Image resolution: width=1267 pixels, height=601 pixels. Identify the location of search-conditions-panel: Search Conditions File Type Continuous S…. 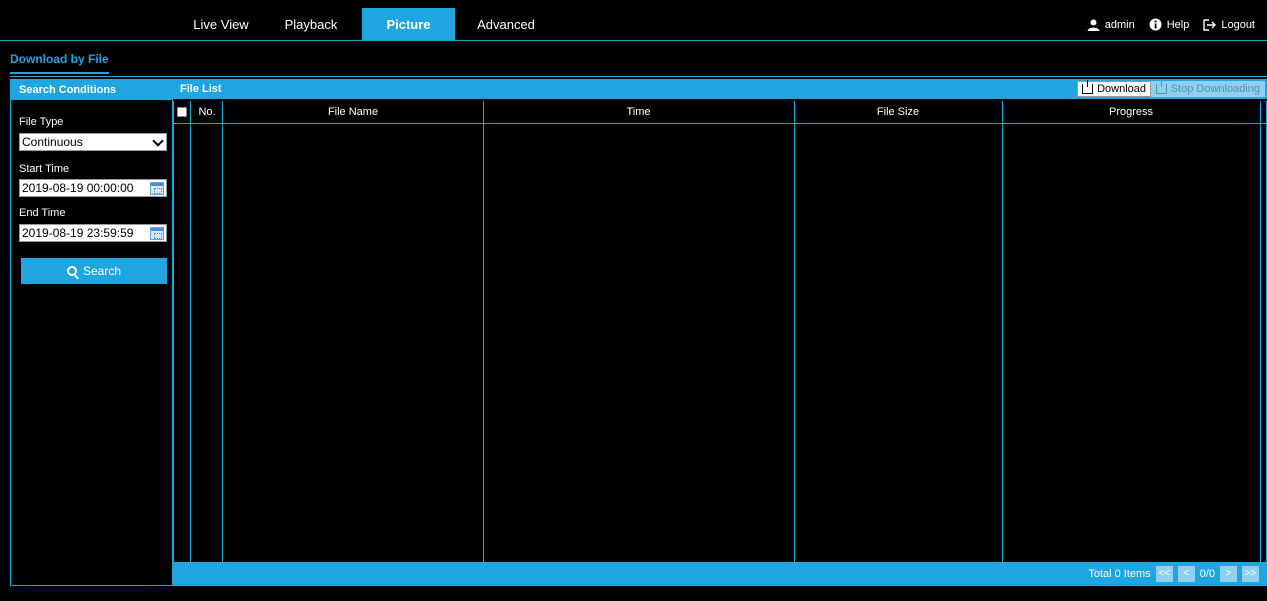
(91, 332).